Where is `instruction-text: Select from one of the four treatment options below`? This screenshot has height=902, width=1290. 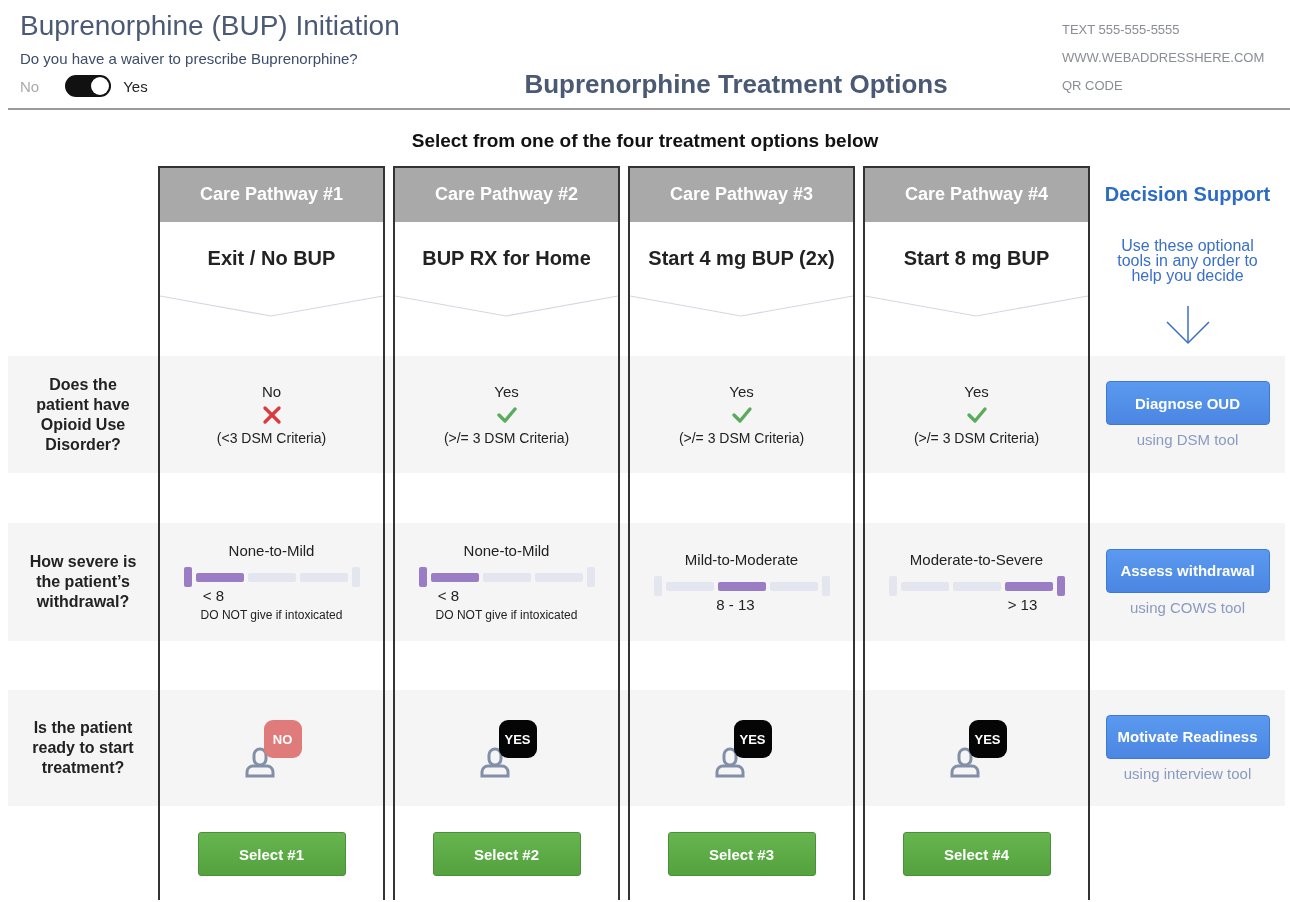 instruction-text: Select from one of the four treatment options below is located at coordinates (645, 140).